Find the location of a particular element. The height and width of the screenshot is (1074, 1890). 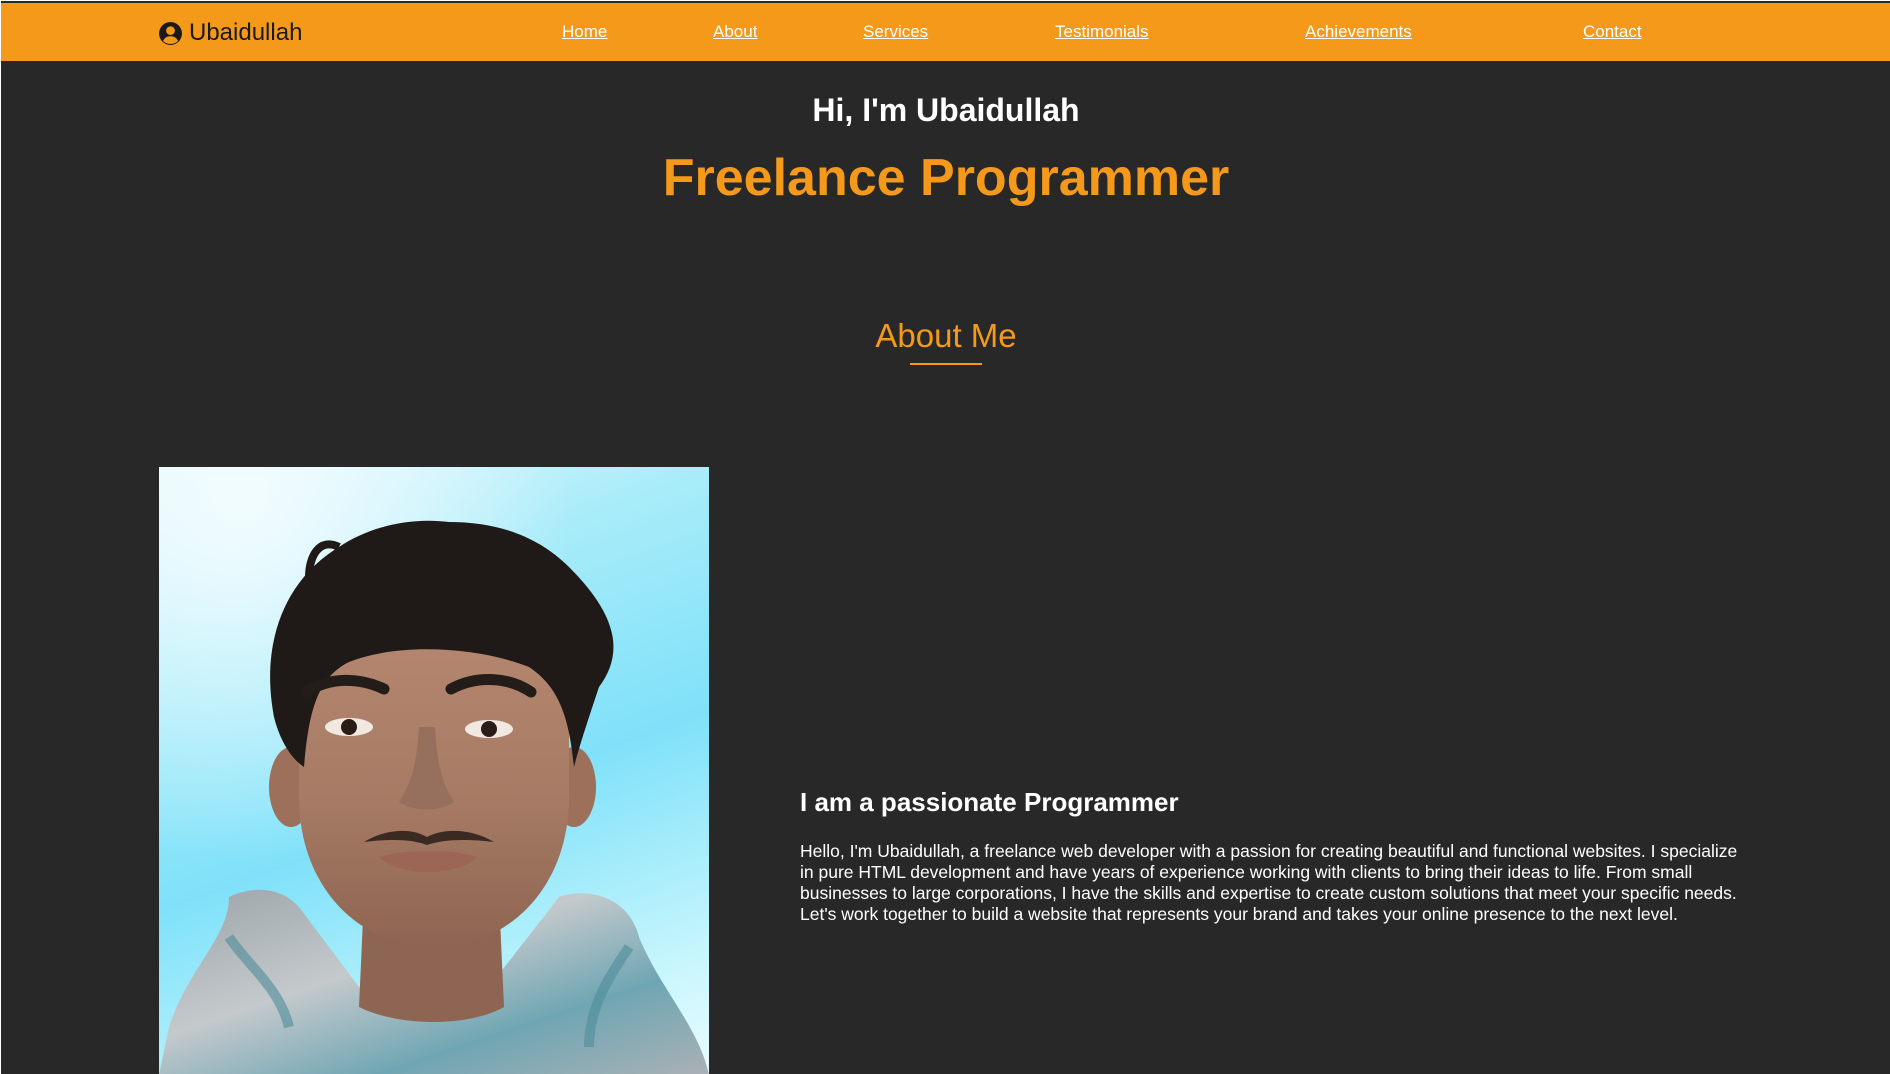

user-circle-icon is located at coordinates (170, 33).